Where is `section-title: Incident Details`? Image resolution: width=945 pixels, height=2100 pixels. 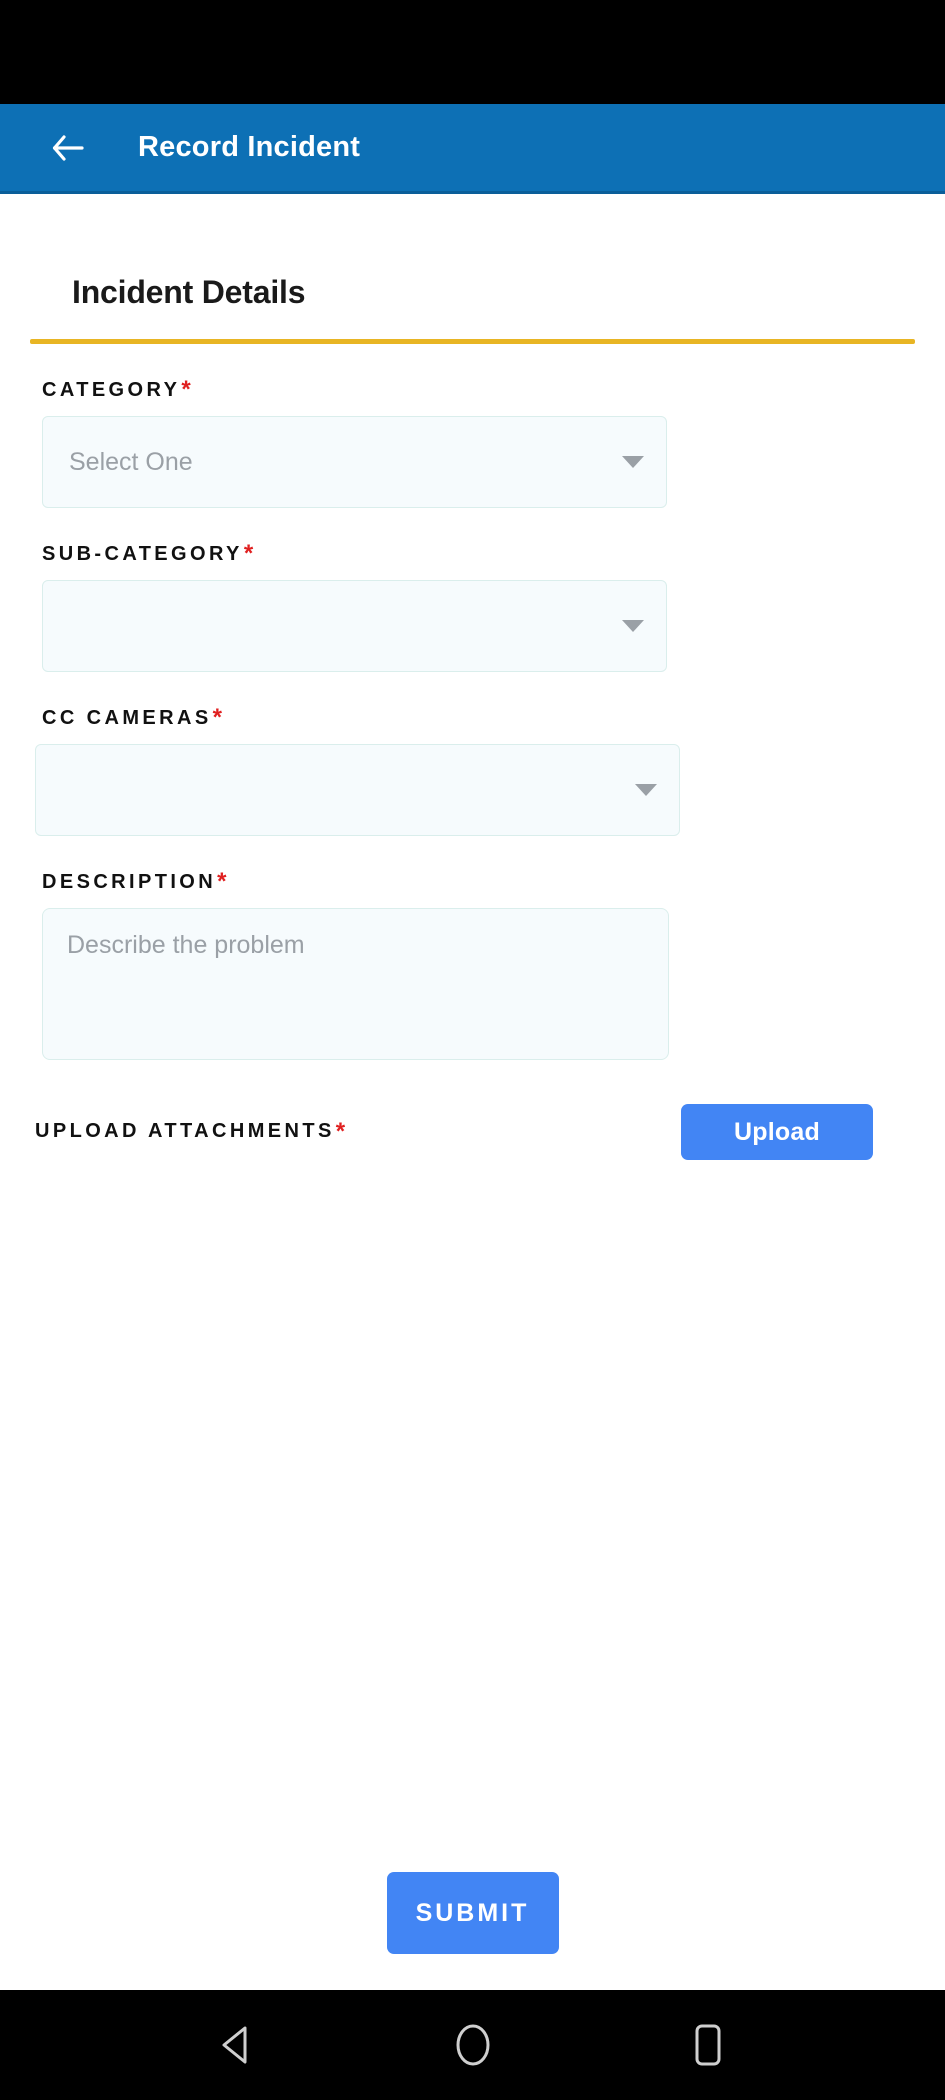
section-title: Incident Details is located at coordinates (189, 292).